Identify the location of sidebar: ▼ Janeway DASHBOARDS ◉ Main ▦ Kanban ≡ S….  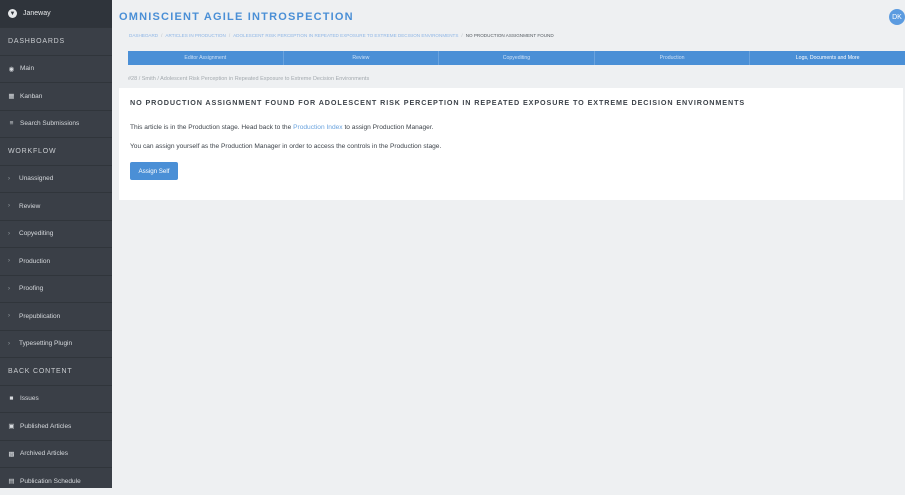
(56, 244).